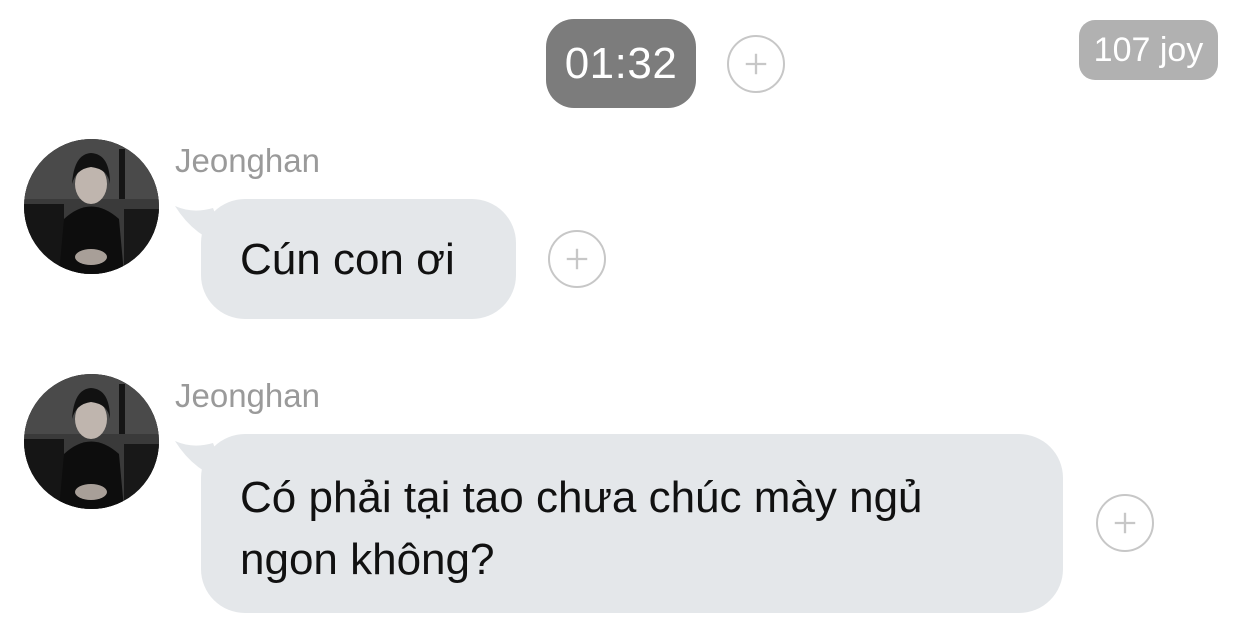 Image resolution: width=1242 pixels, height=633 pixels. Describe the element at coordinates (581, 497) in the screenshot. I see `message-text-line: Có phải tại tao chưa chúc mày ngủ` at that location.